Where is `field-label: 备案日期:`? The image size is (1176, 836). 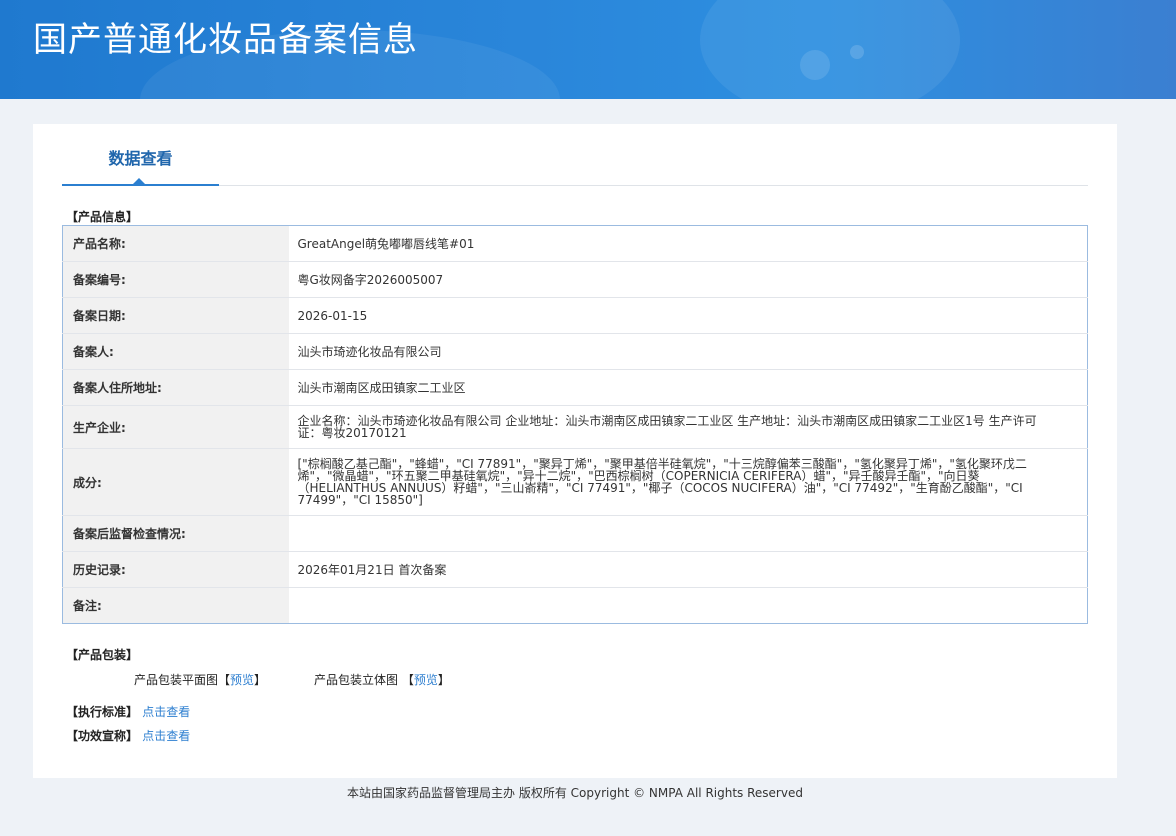 field-label: 备案日期: is located at coordinates (175, 315).